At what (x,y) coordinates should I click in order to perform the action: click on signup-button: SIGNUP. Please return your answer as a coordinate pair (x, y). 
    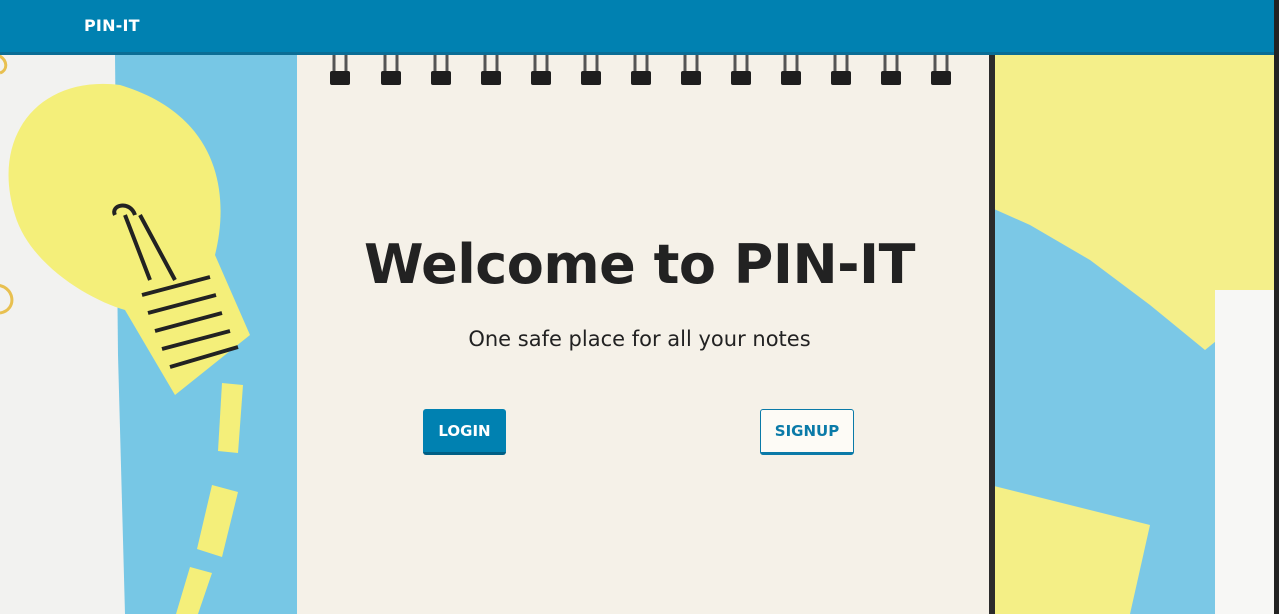
    Looking at the image, I should click on (807, 432).